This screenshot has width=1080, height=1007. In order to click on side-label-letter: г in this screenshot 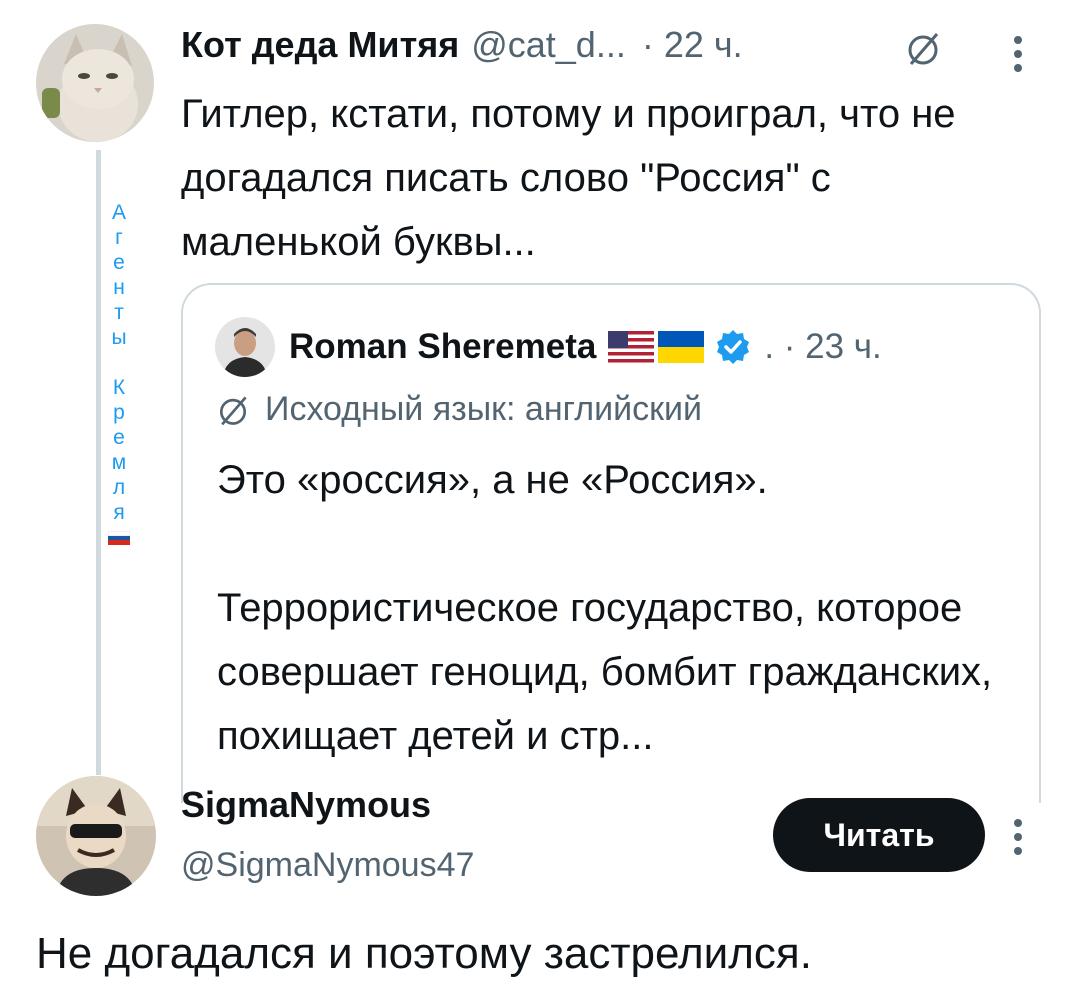, I will do `click(119, 237)`.